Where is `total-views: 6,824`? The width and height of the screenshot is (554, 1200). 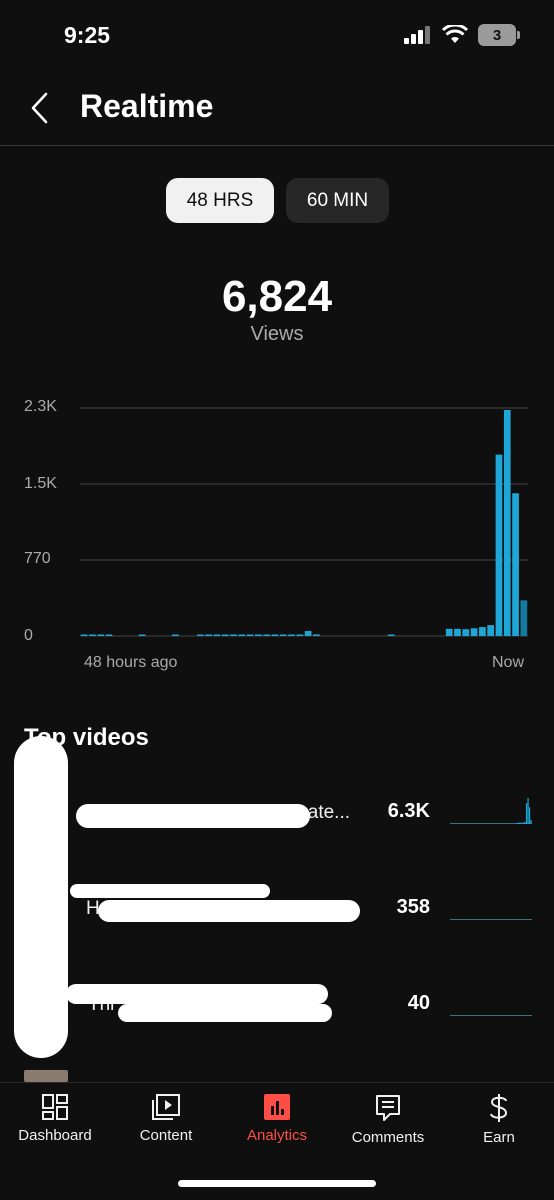
total-views: 6,824 is located at coordinates (277, 296).